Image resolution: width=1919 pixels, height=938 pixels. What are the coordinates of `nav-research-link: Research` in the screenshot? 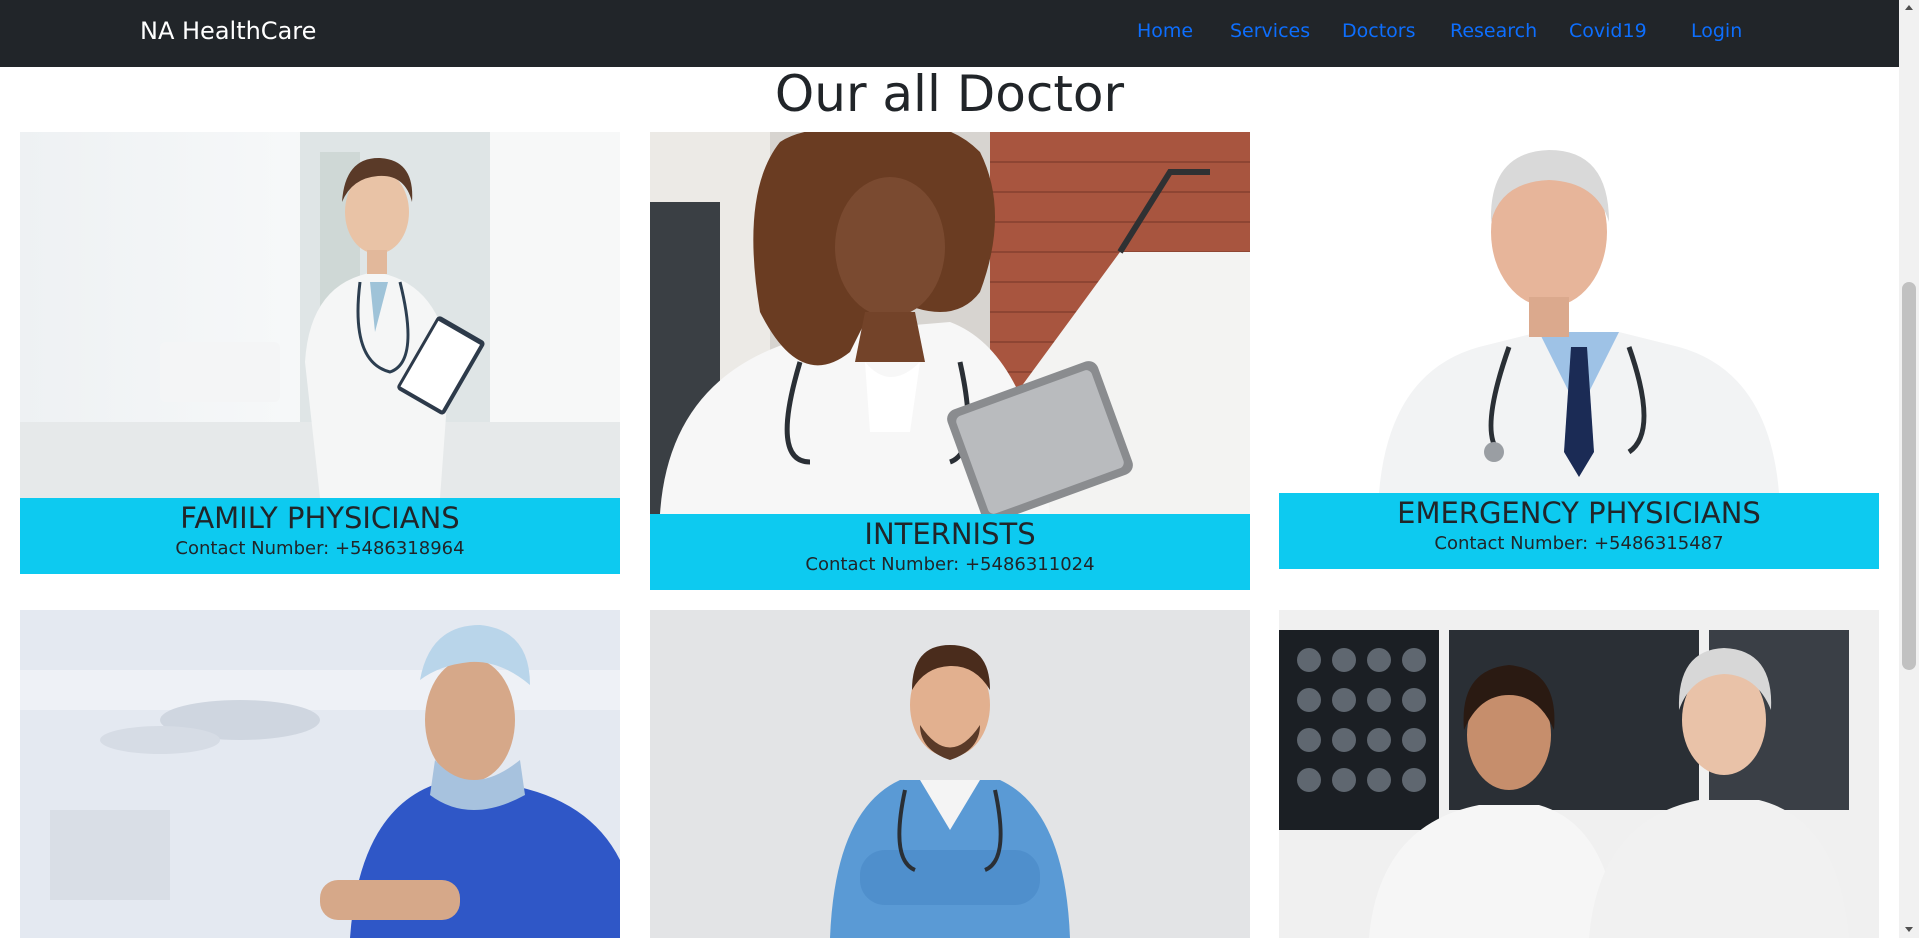 It's located at (1493, 31).